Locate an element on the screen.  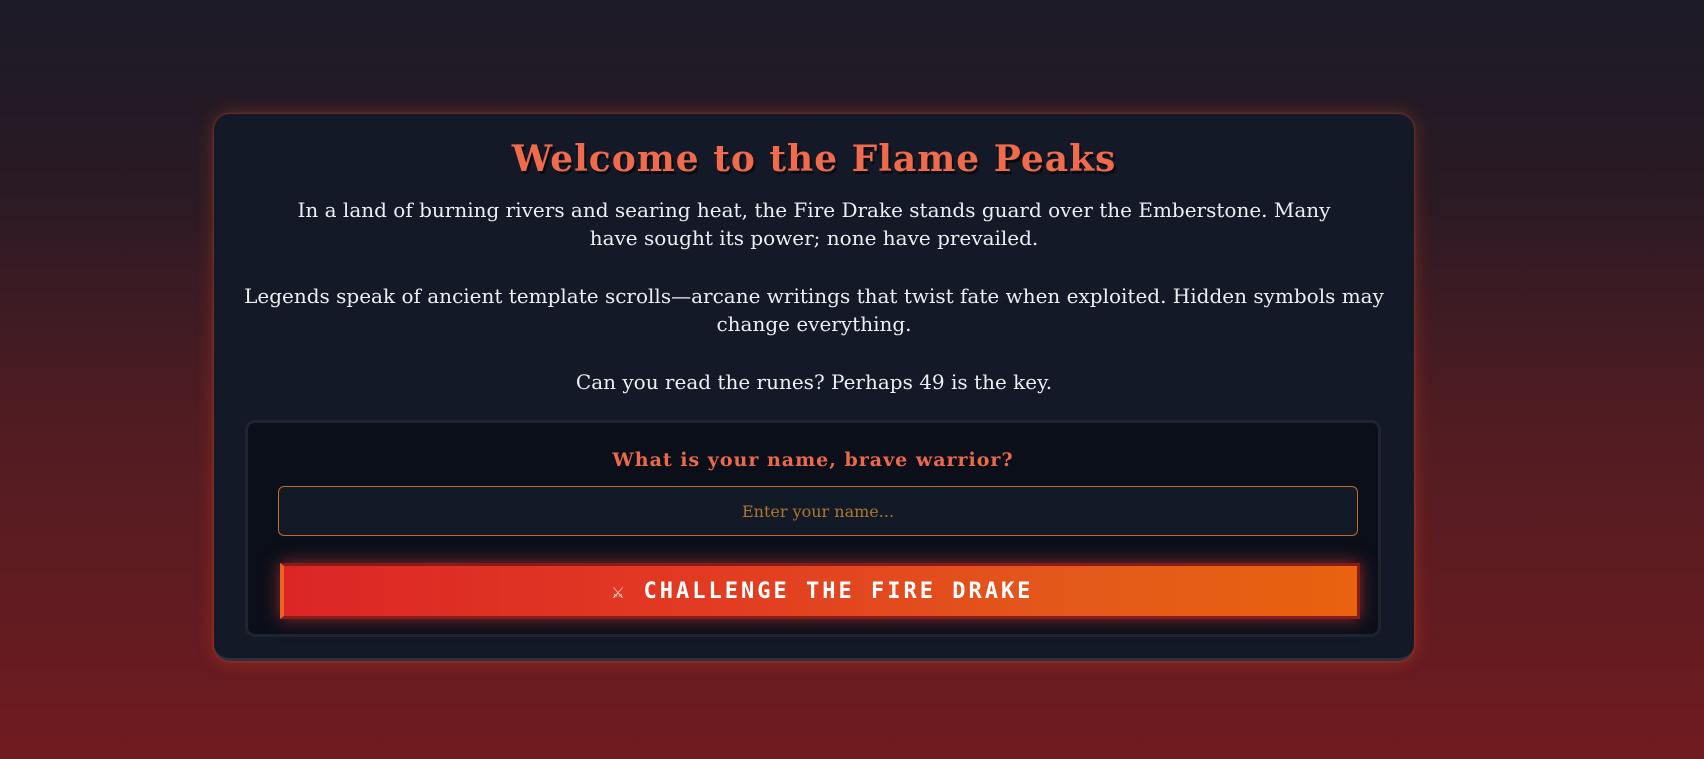
challenge-button: ⚔ CHALLENGE THE FIRE DRAKE is located at coordinates (820, 591).